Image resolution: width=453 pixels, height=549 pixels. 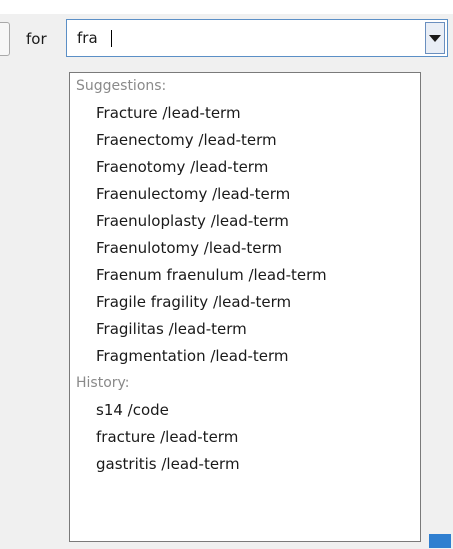 I want to click on background-accent, so click(x=440, y=541).